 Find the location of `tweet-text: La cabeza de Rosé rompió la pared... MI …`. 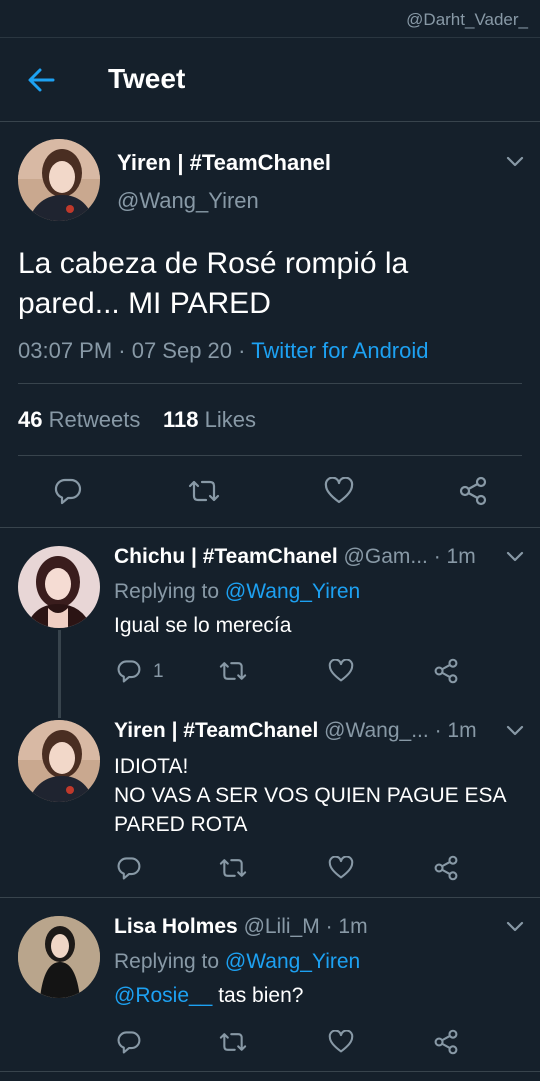

tweet-text: La cabeza de Rosé rompió la pared... MI … is located at coordinates (213, 284).